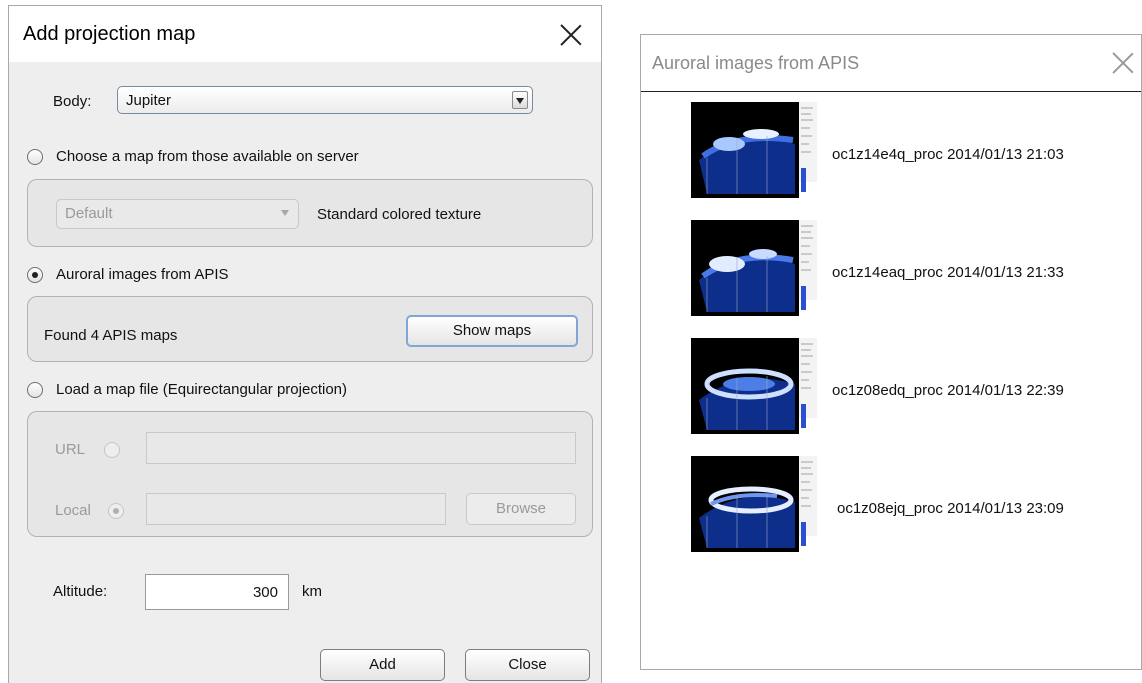 The width and height of the screenshot is (1142, 683). What do you see at coordinates (571, 35) in the screenshot?
I see `dialog-close-icon` at bounding box center [571, 35].